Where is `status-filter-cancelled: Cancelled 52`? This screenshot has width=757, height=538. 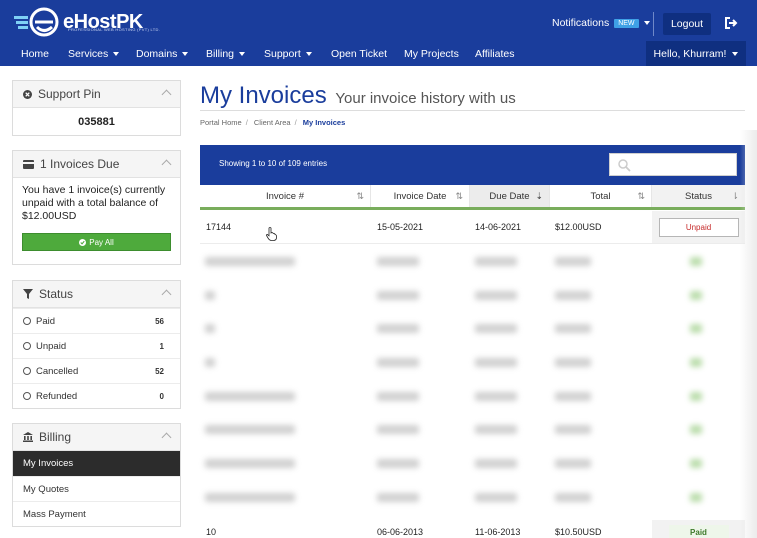
status-filter-cancelled: Cancelled 52 is located at coordinates (96, 370).